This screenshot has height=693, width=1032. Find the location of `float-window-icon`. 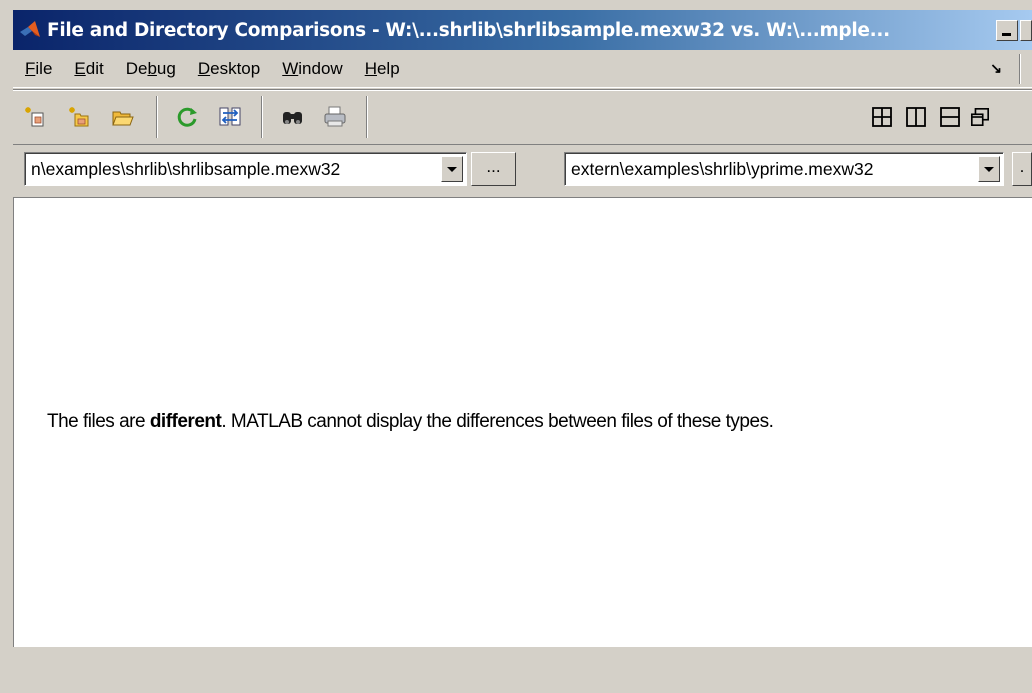

float-window-icon is located at coordinates (980, 117).